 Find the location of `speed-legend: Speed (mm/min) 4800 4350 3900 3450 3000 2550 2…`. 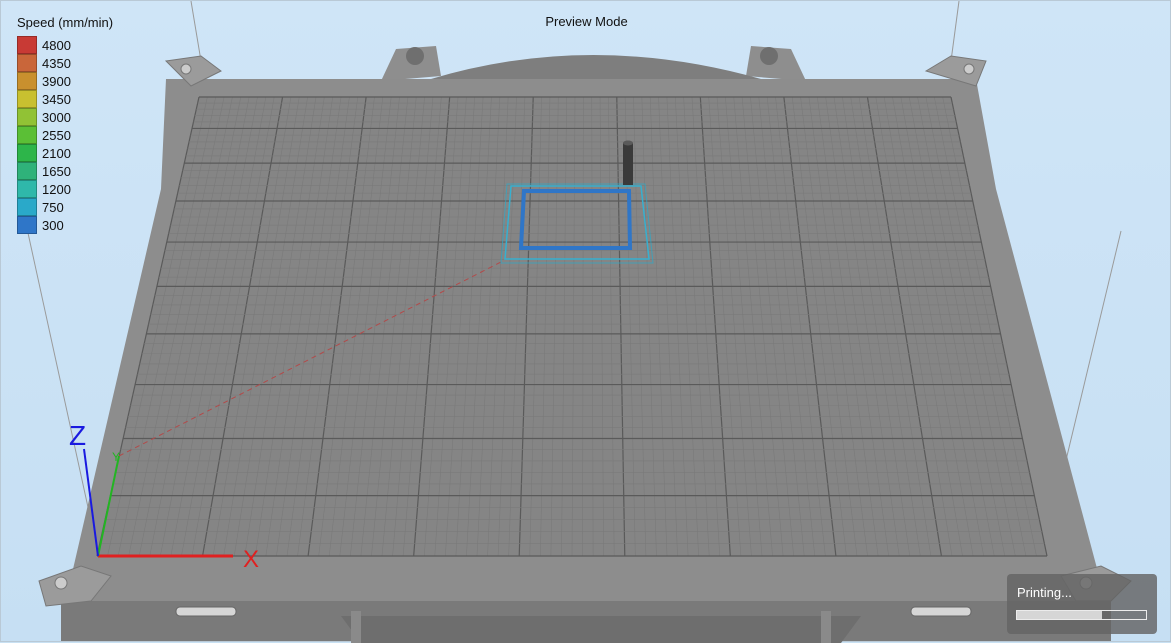

speed-legend: Speed (mm/min) 4800 4350 3900 3450 3000 2550 2… is located at coordinates (65, 124).